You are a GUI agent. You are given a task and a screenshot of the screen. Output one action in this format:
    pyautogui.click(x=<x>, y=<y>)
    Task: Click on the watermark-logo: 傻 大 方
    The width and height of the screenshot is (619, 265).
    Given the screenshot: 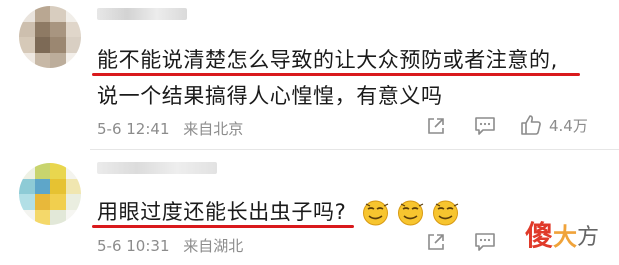 What is the action you would take?
    pyautogui.click(x=561, y=235)
    